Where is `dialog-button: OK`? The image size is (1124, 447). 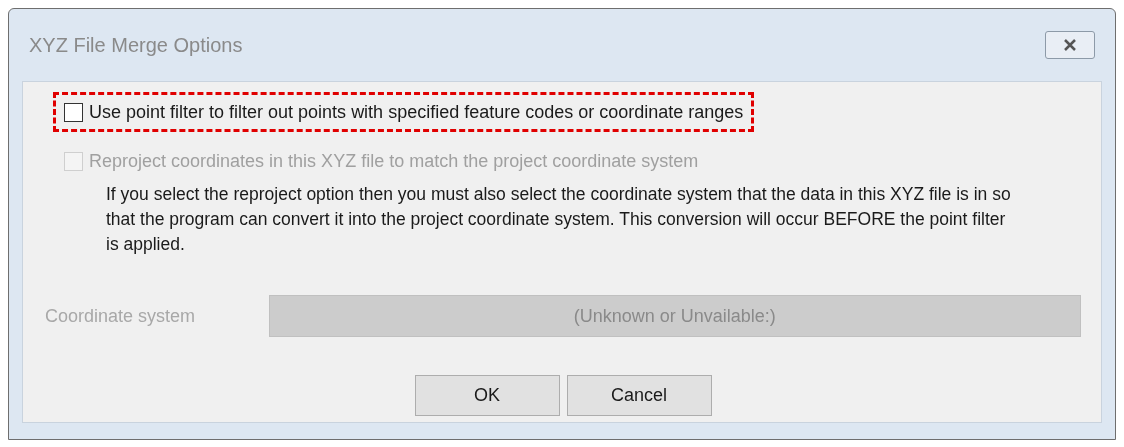 dialog-button: OK is located at coordinates (487, 395).